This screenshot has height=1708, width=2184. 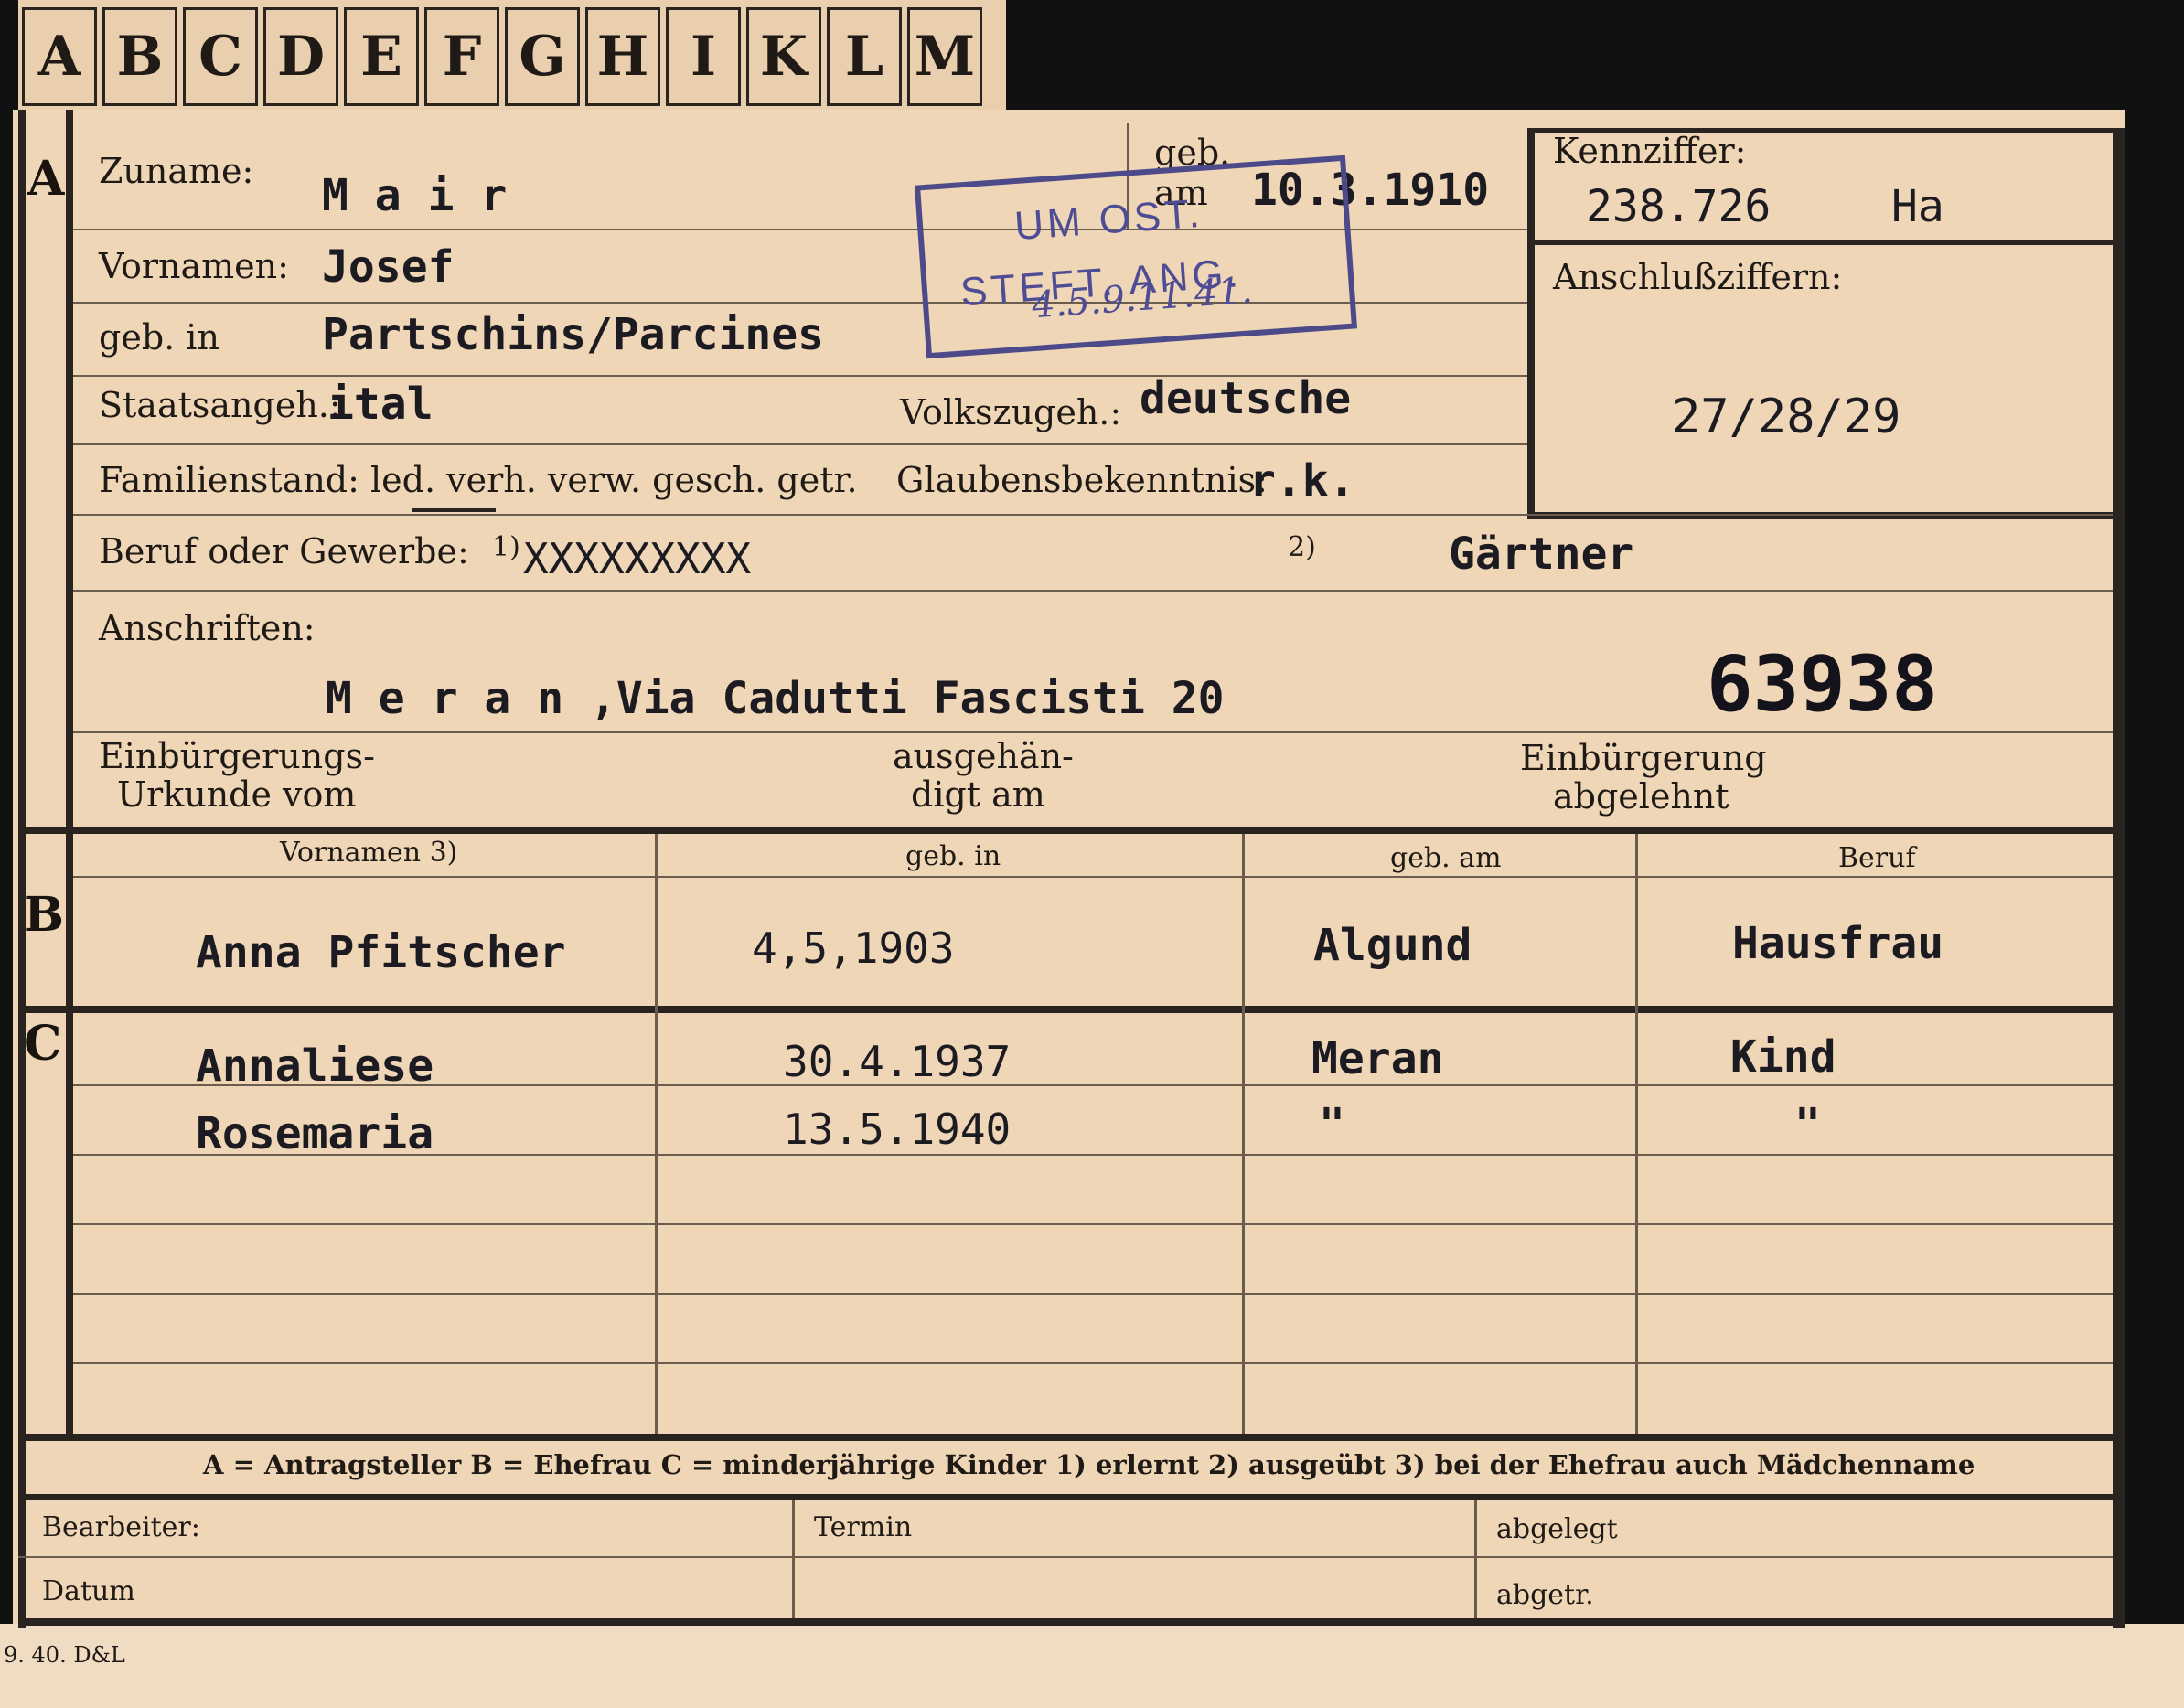 I want to click on header-rule, so click(x=1093, y=877).